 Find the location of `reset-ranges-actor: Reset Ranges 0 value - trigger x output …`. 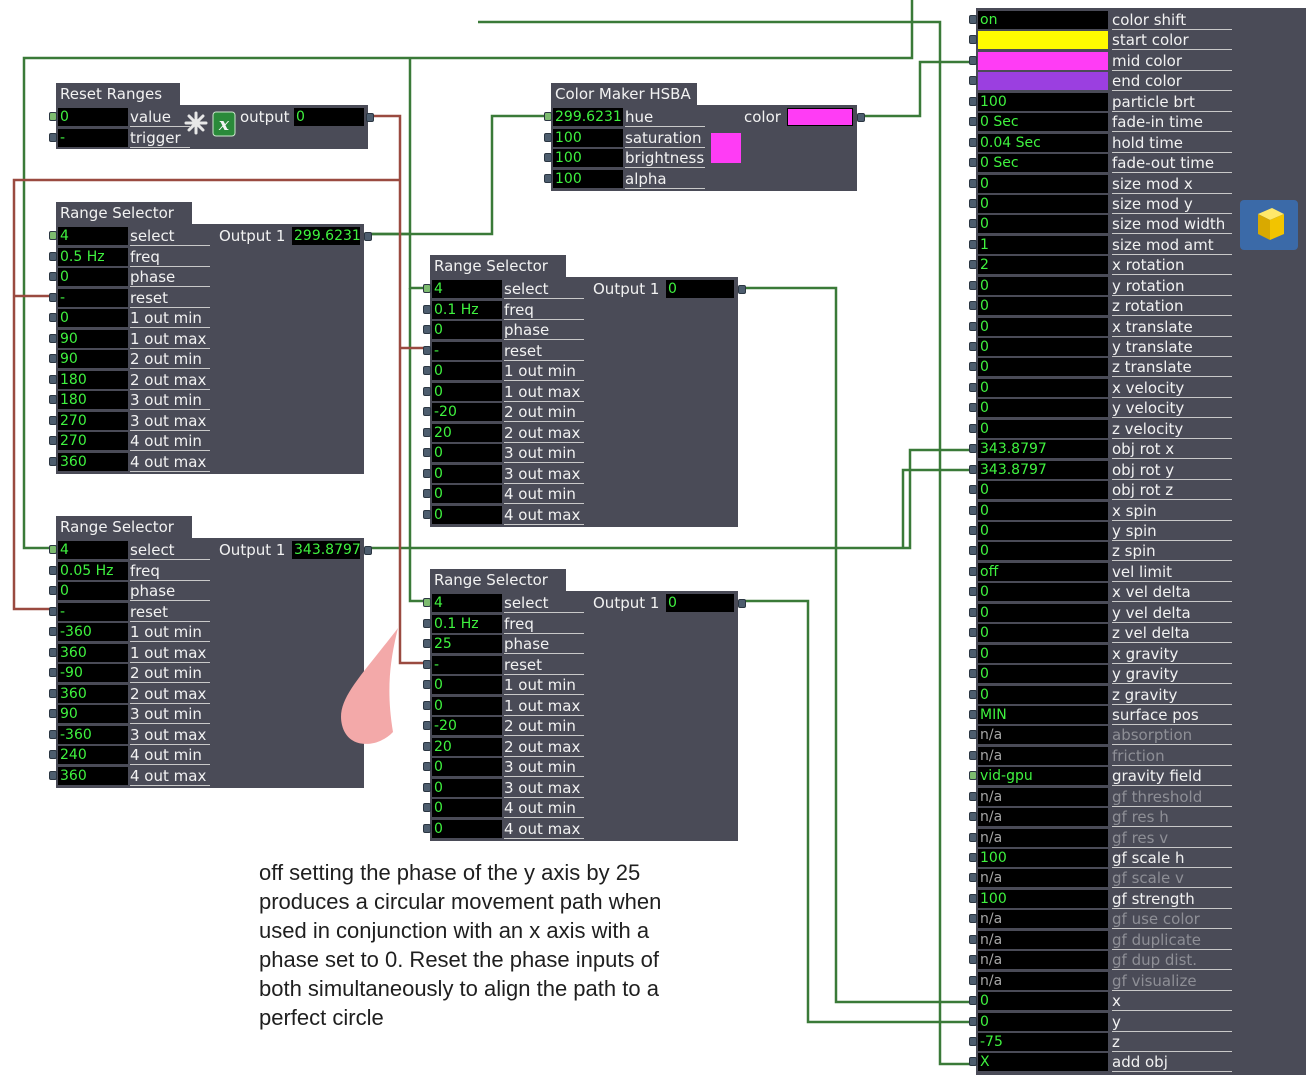

reset-ranges-actor: Reset Ranges 0 value - trigger x output … is located at coordinates (211, 116).